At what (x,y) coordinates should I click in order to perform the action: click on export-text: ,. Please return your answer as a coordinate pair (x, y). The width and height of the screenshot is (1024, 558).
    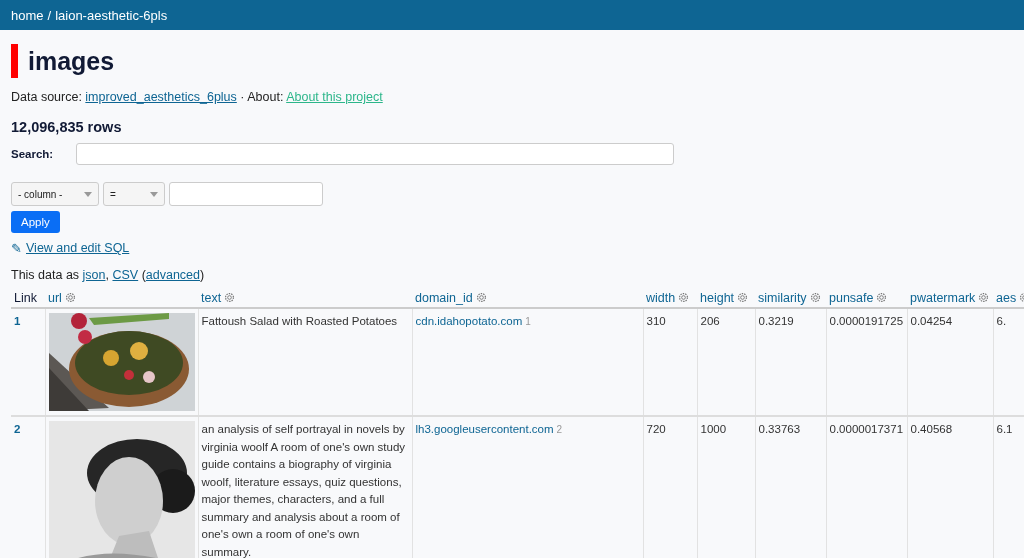
    Looking at the image, I should click on (107, 275).